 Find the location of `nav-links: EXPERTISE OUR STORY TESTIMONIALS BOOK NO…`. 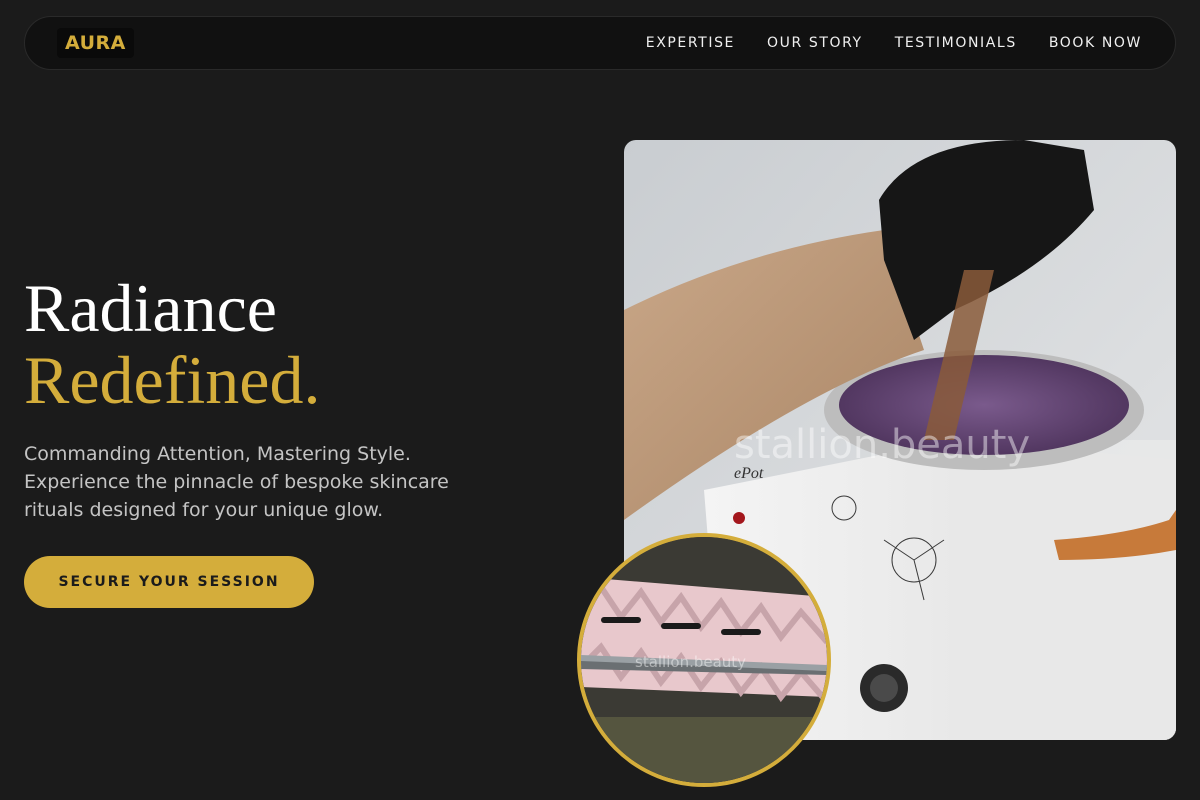

nav-links: EXPERTISE OUR STORY TESTIMONIALS BOOK NO… is located at coordinates (894, 43).